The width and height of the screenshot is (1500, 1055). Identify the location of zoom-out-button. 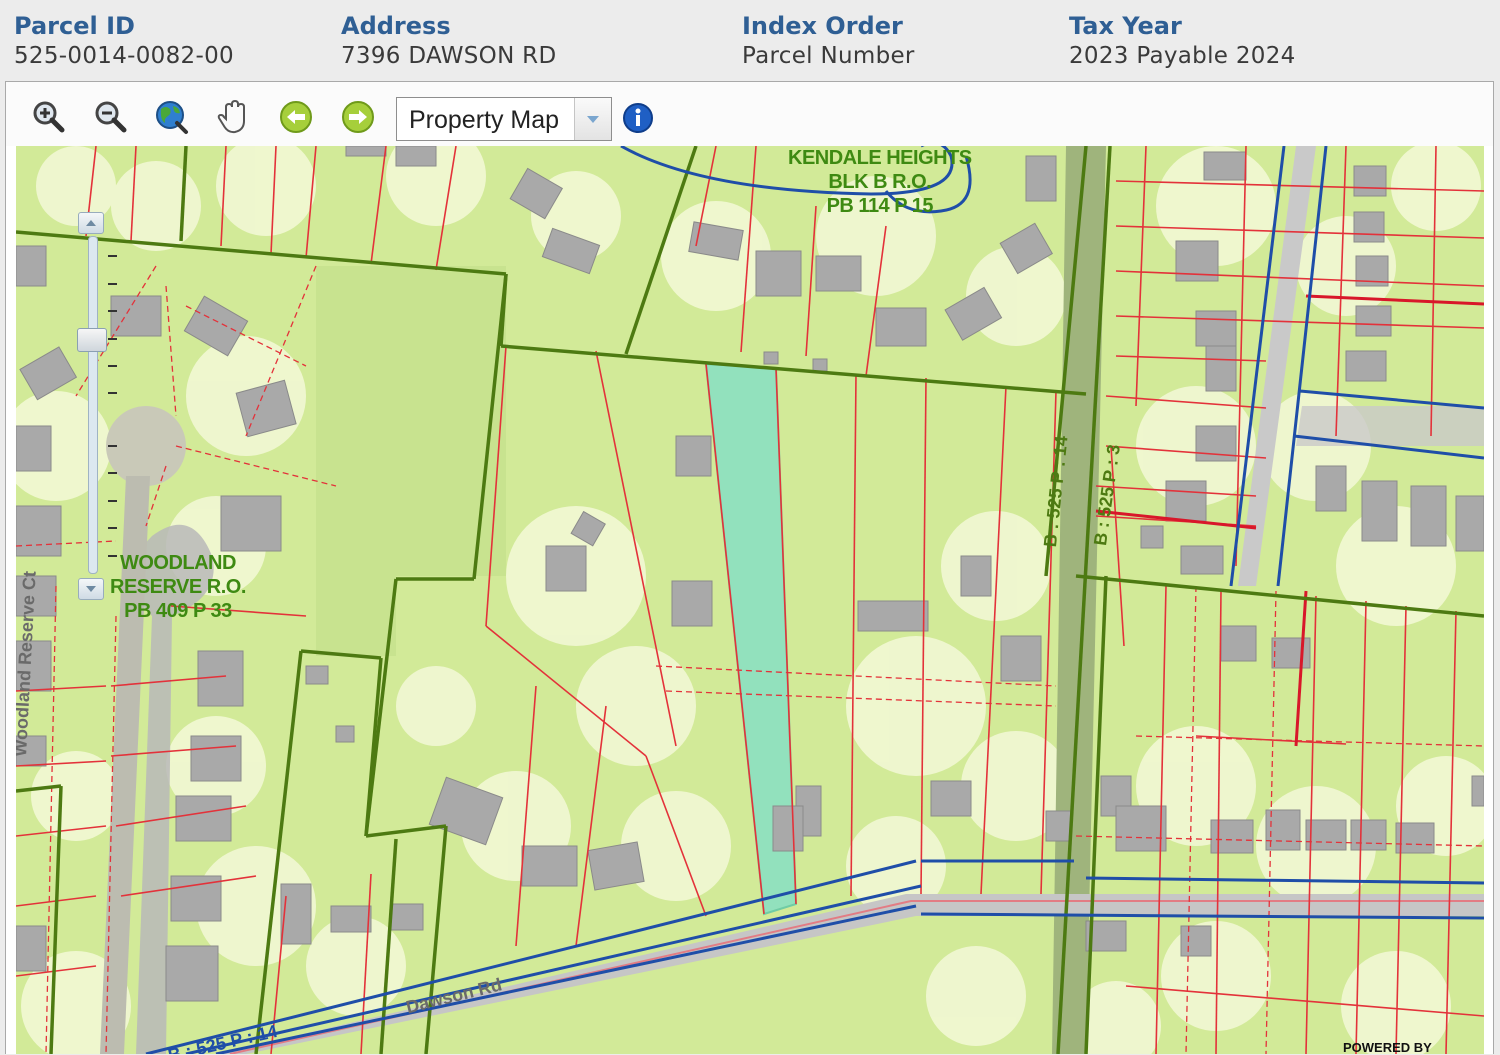
(110, 117).